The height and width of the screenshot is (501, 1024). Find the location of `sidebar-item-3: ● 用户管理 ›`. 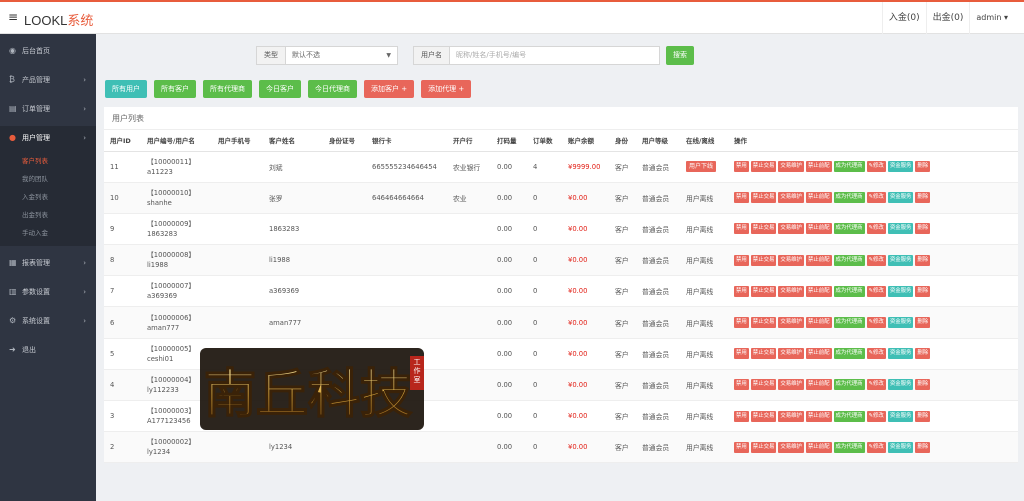

sidebar-item-3: ● 用户管理 › is located at coordinates (48, 138).